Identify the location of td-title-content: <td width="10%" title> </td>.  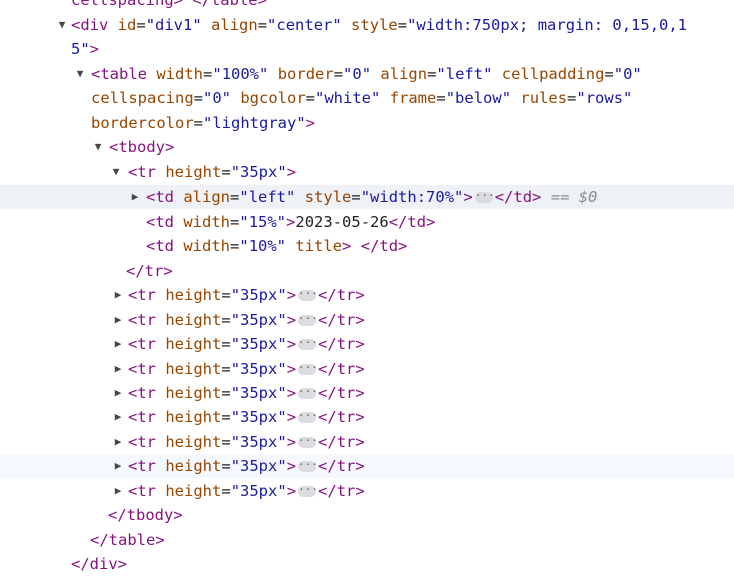
(276, 246).